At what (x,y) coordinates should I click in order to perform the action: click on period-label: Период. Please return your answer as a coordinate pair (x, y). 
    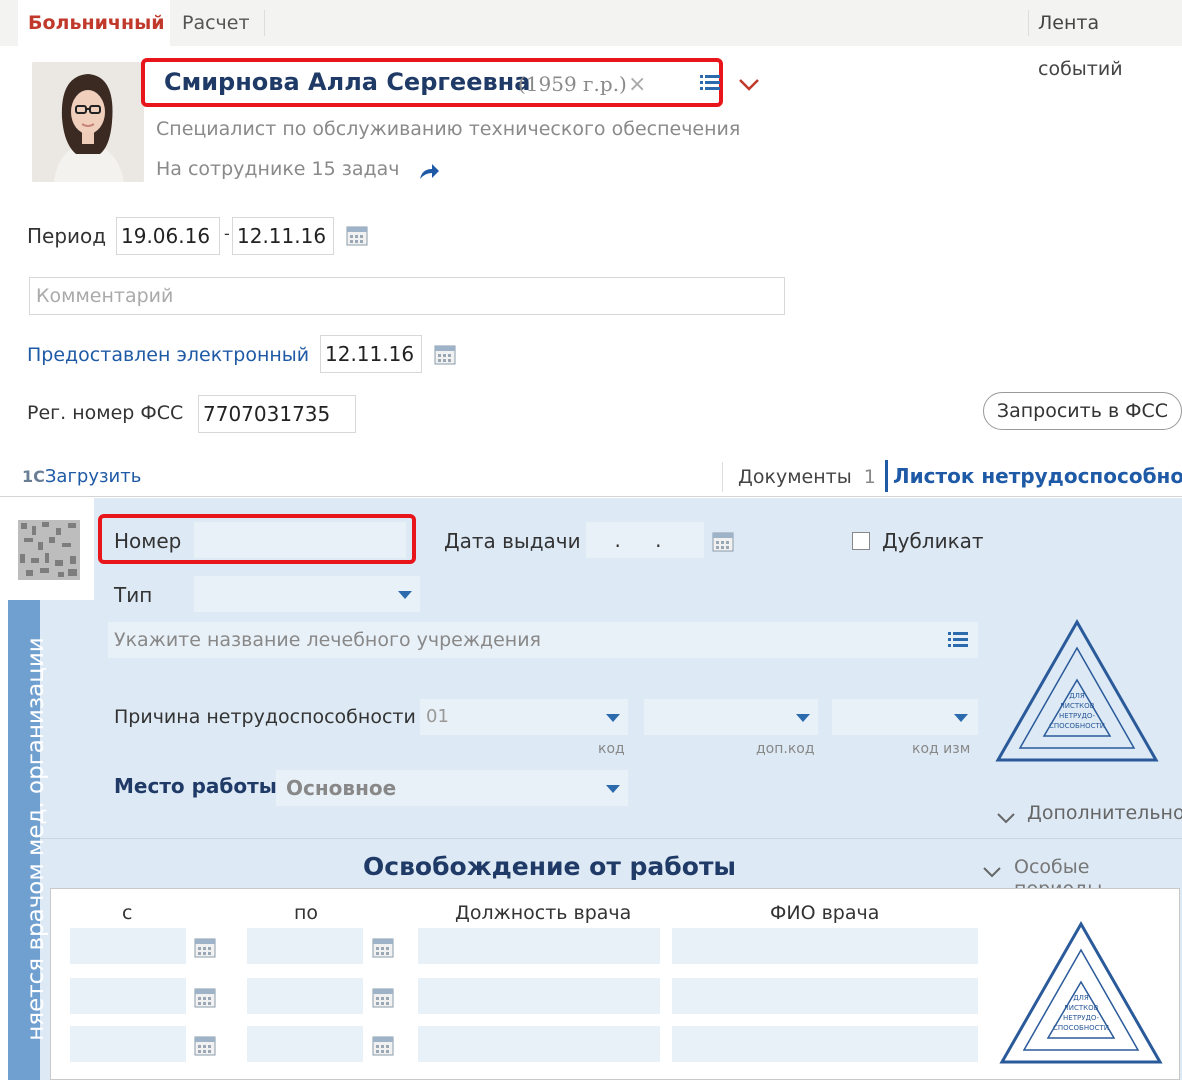
    Looking at the image, I should click on (67, 236).